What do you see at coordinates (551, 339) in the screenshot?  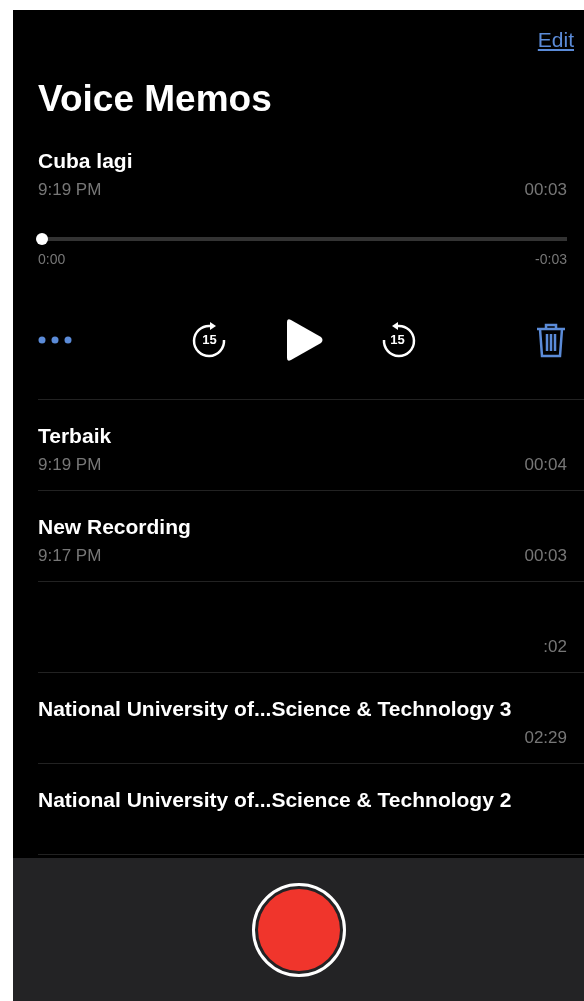 I see `trash-icon` at bounding box center [551, 339].